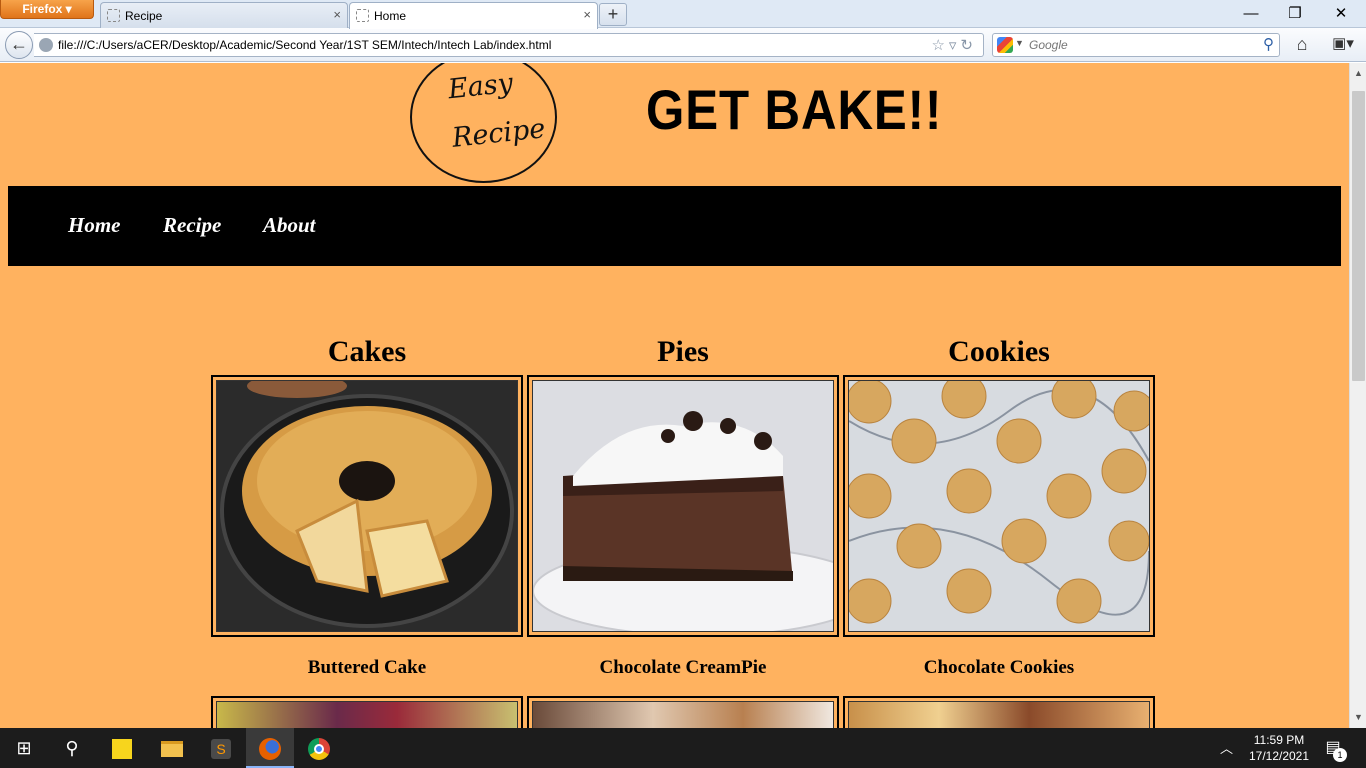 The width and height of the screenshot is (1366, 768). Describe the element at coordinates (1341, 14) in the screenshot. I see `close-window-button: ✕` at that location.